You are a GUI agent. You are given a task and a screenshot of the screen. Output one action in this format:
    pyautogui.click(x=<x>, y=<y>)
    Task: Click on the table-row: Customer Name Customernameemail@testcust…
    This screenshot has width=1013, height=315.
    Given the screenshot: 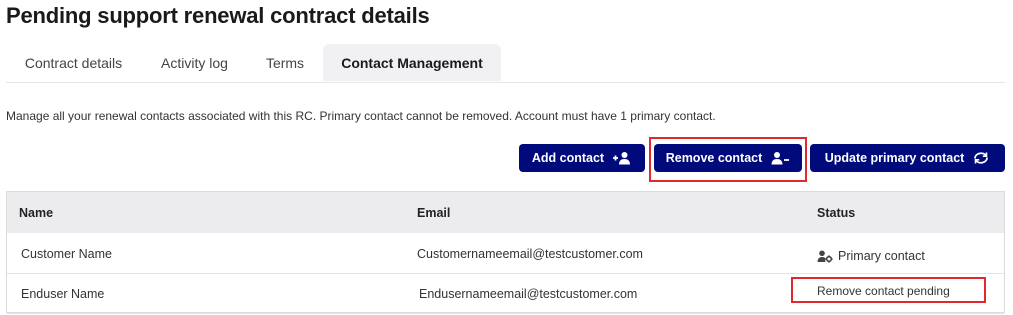 What is the action you would take?
    pyautogui.click(x=505, y=254)
    